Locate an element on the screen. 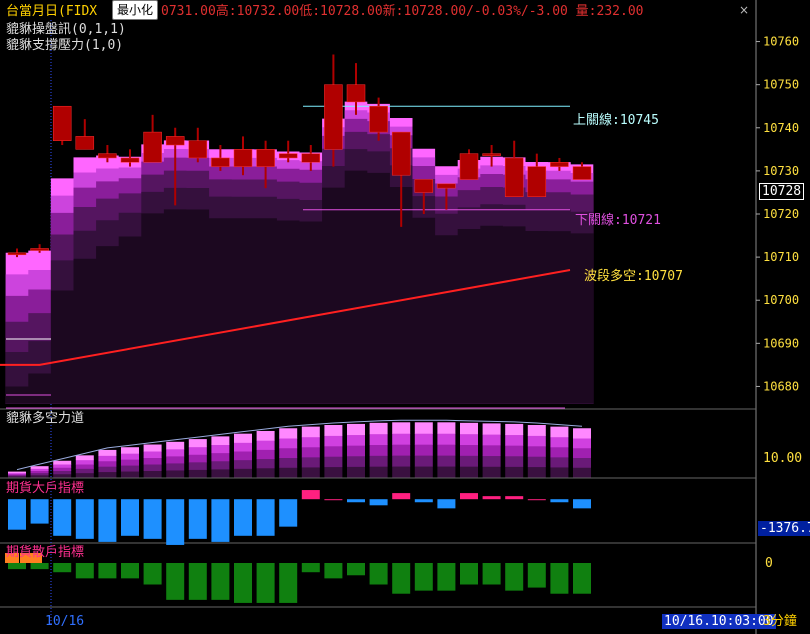 This screenshot has width=810, height=634. close-icon: × is located at coordinates (744, 10).